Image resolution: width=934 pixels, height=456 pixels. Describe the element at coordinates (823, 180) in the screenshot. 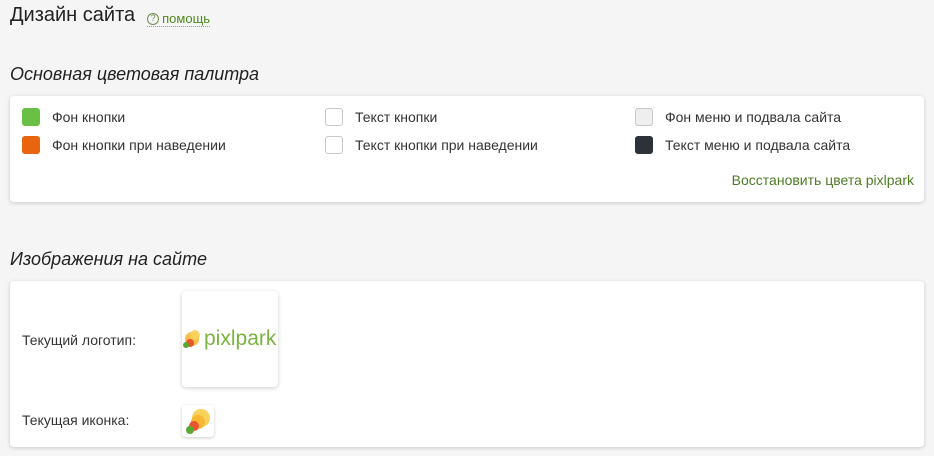

I see `restore-colors-link: Восстановить цвета pixlpark` at that location.